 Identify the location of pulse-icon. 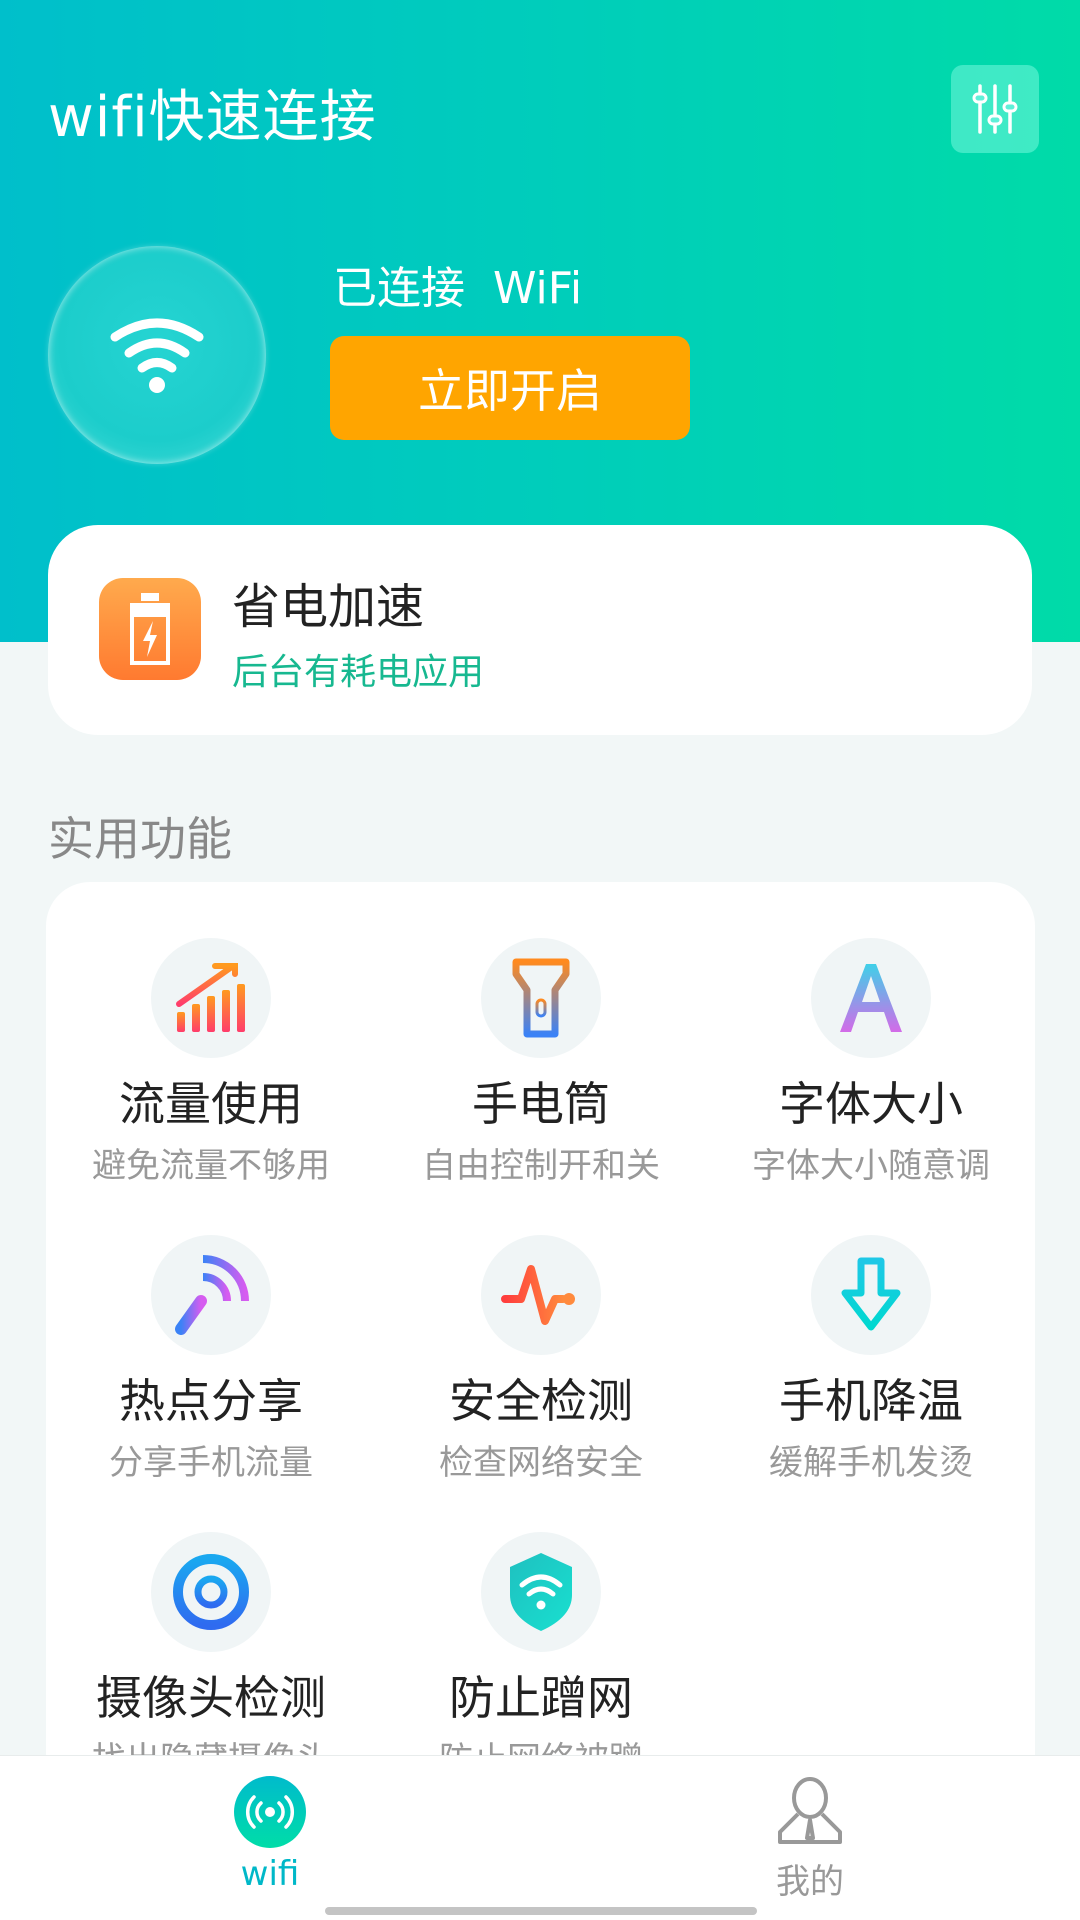
(538, 1295).